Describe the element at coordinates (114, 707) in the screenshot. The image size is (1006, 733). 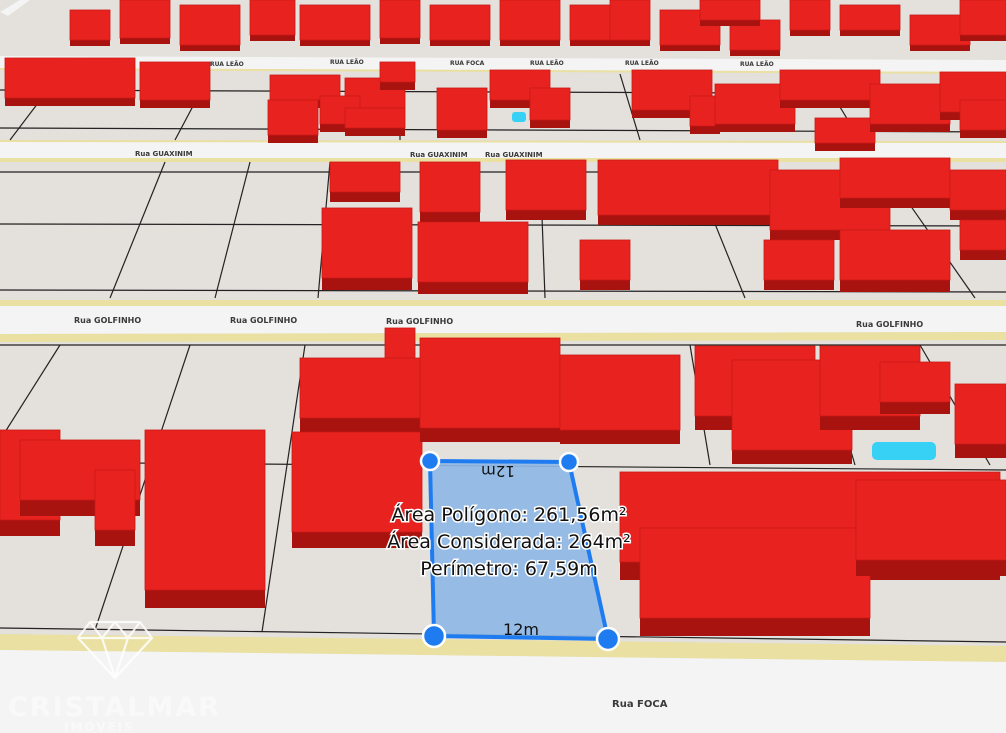
I see `logo-name: CRISTALMAR` at that location.